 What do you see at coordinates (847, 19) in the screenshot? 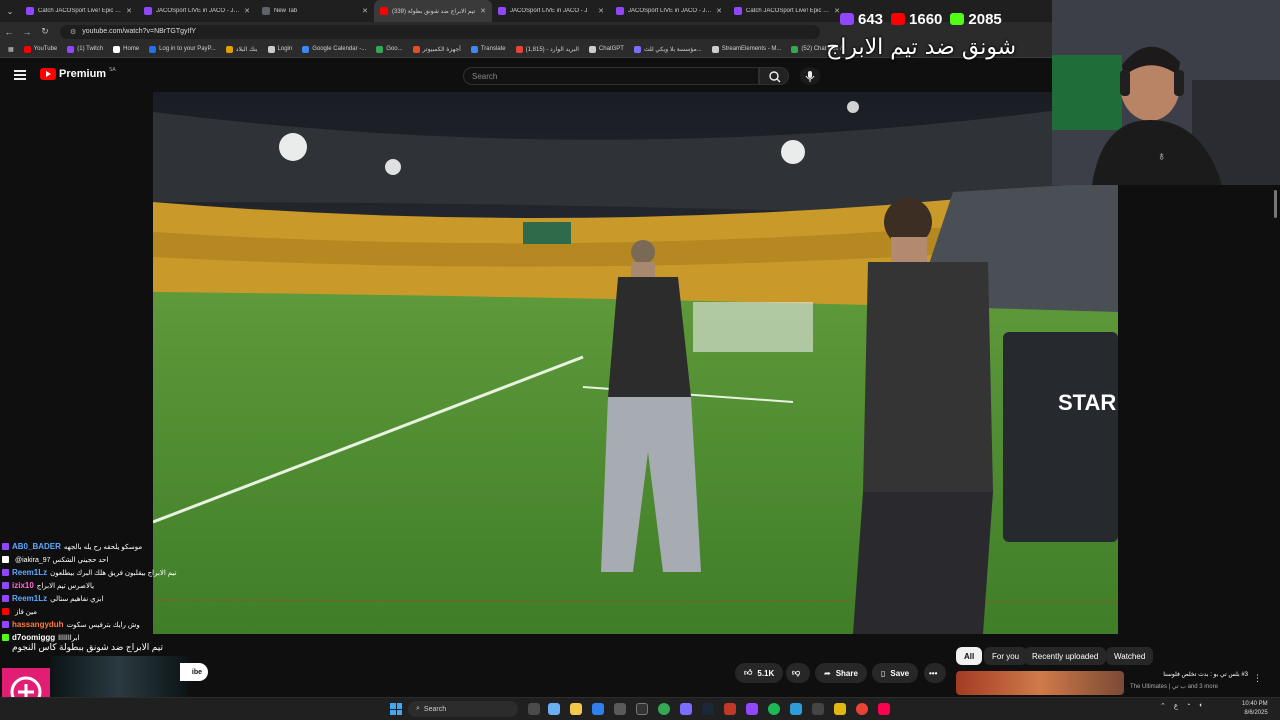
I see `twitch-icon` at bounding box center [847, 19].